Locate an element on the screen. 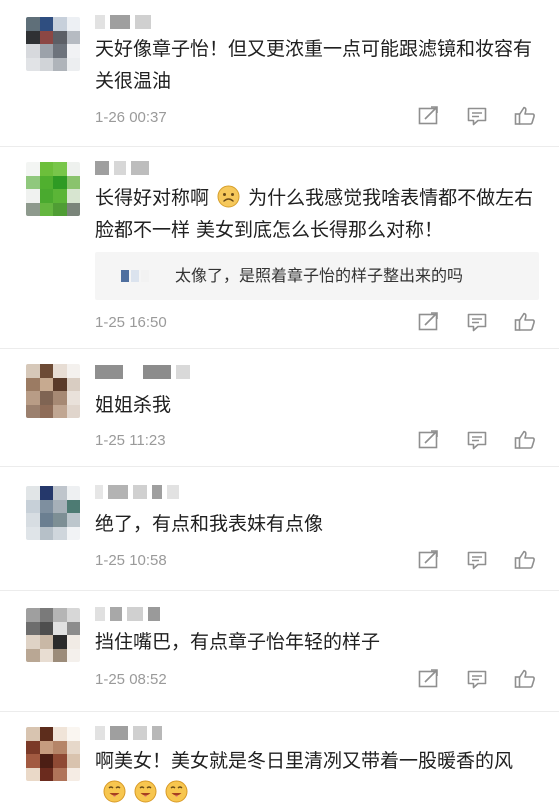  comment-time: 1-25 08:52 is located at coordinates (131, 679).